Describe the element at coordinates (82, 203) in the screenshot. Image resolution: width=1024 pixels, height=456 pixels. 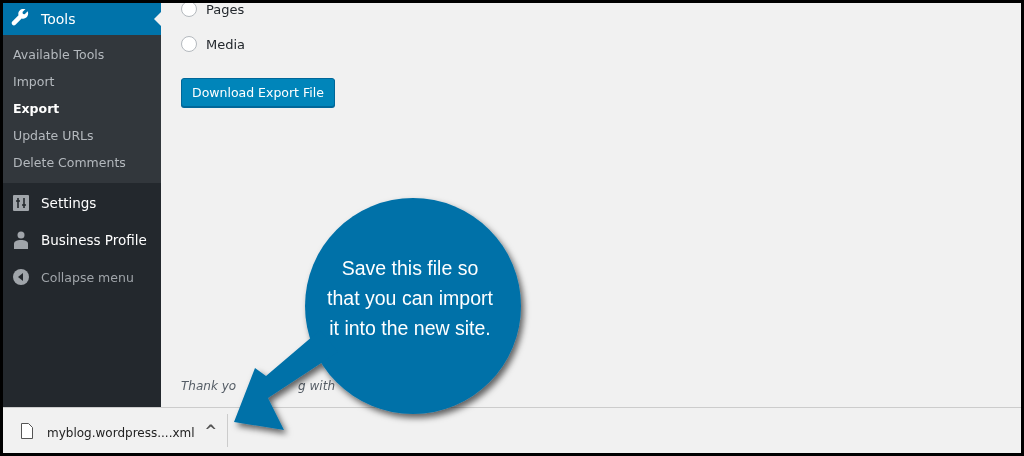
I see `sidebar-menu-item: Settings` at that location.